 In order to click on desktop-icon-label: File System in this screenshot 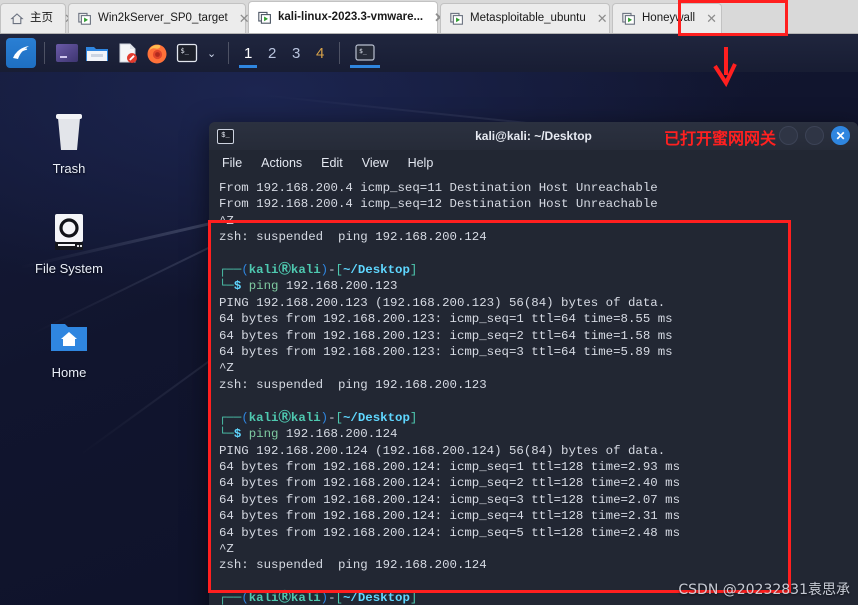, I will do `click(69, 268)`.